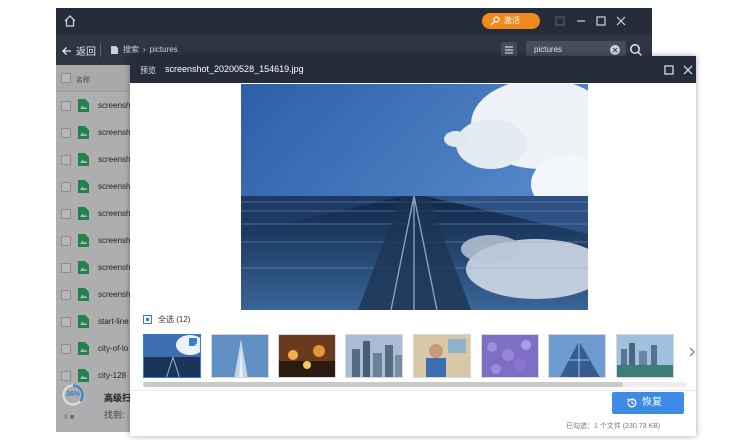  Describe the element at coordinates (548, 49) in the screenshot. I see `search-value: pictures` at that location.